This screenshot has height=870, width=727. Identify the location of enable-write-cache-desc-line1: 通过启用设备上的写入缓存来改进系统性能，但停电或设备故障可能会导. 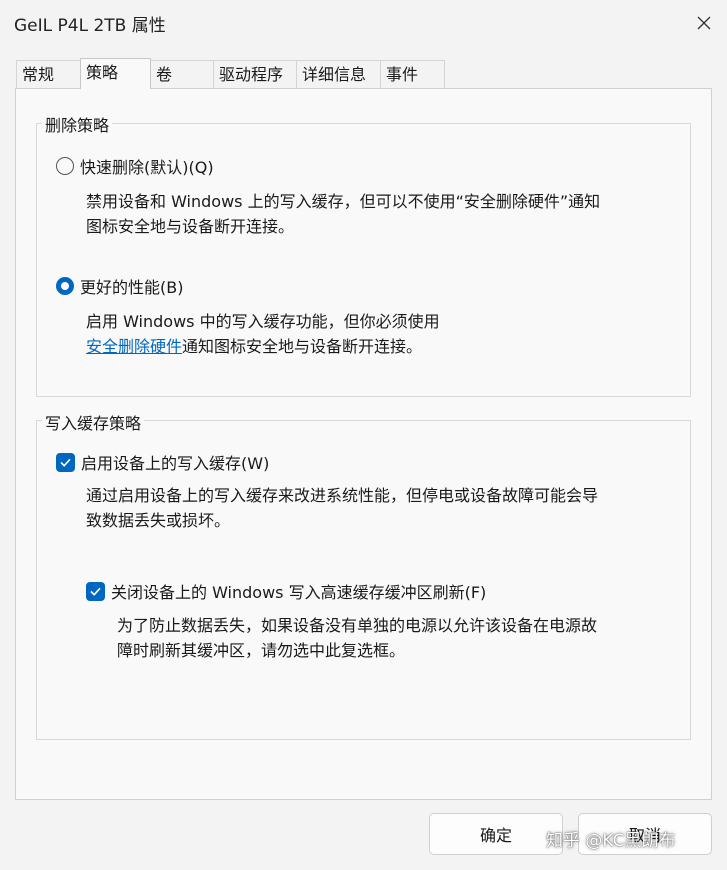
(342, 495).